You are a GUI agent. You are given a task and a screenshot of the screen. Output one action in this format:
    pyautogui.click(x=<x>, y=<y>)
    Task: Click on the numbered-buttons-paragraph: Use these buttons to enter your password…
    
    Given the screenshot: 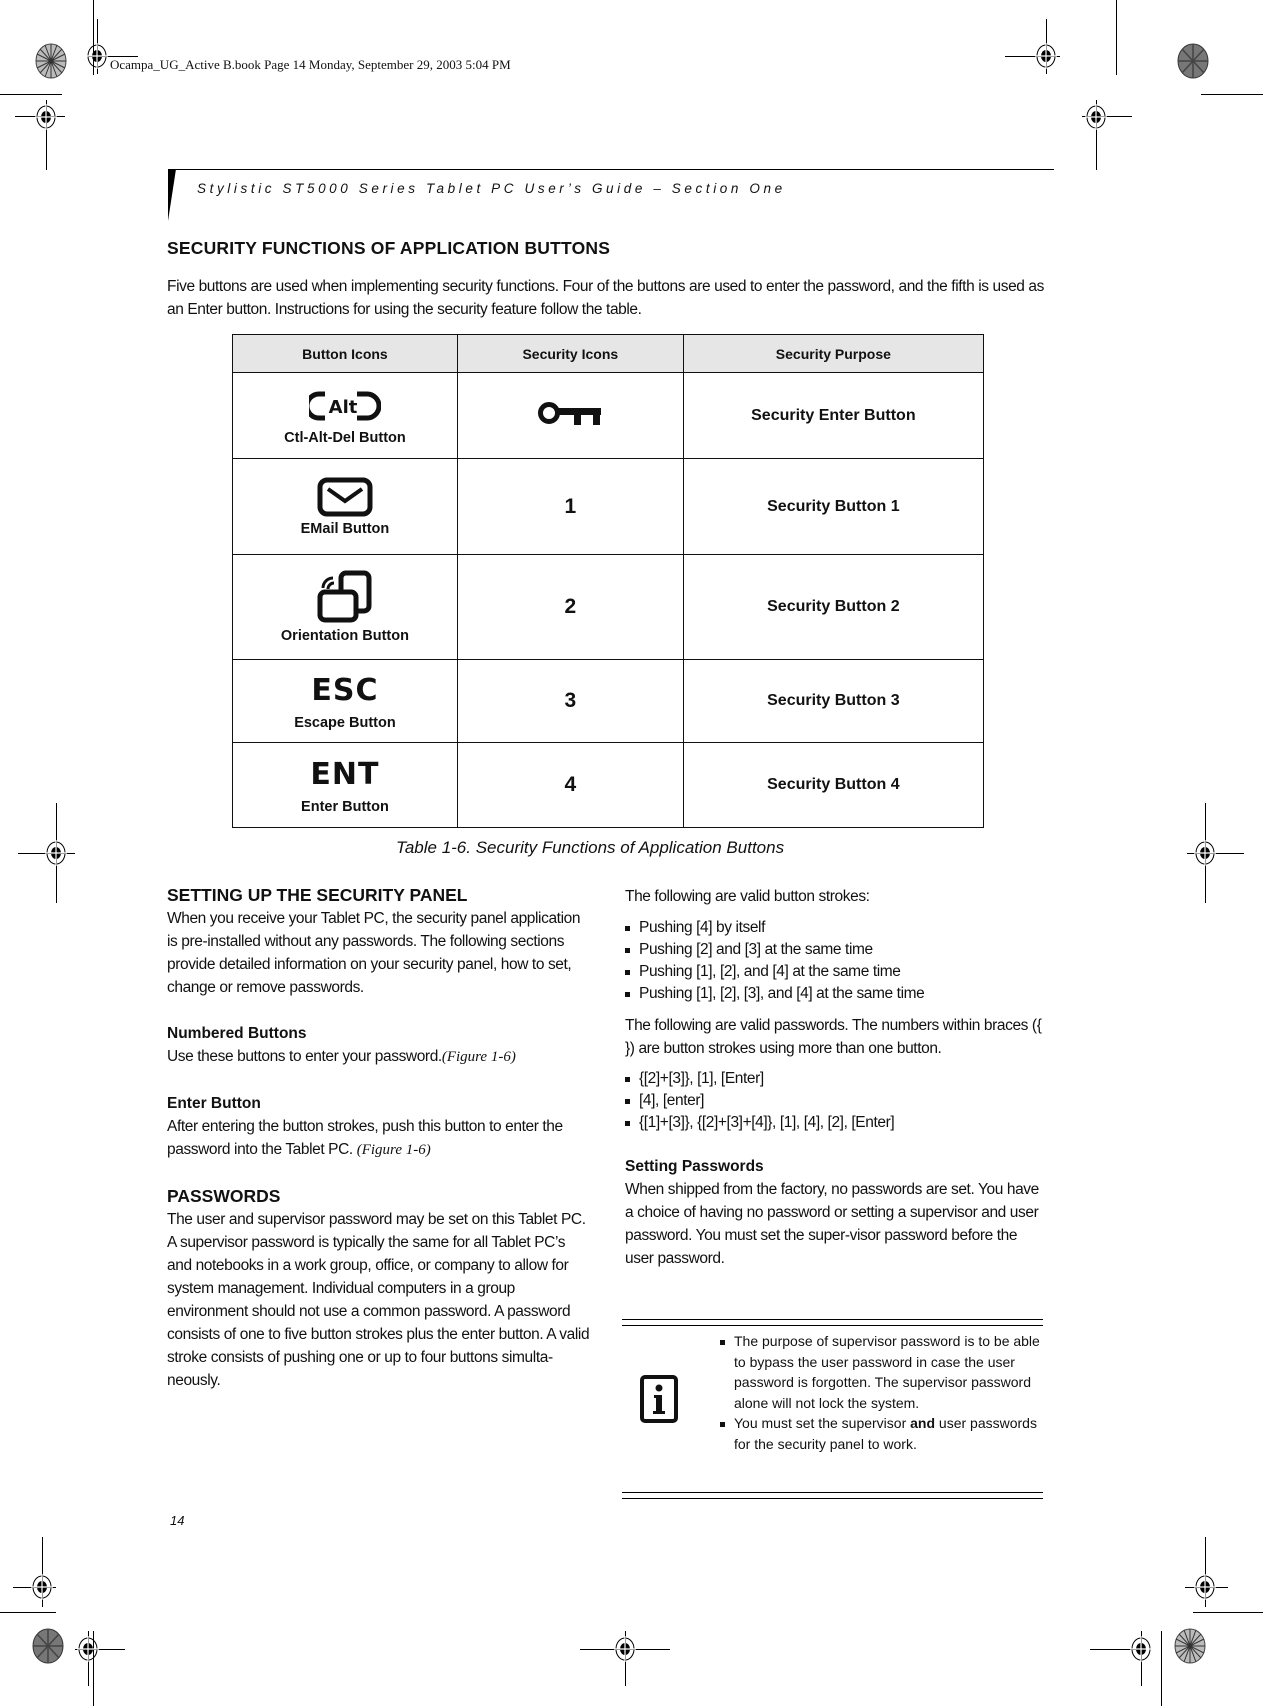 What is the action you would take?
    pyautogui.click(x=379, y=1057)
    